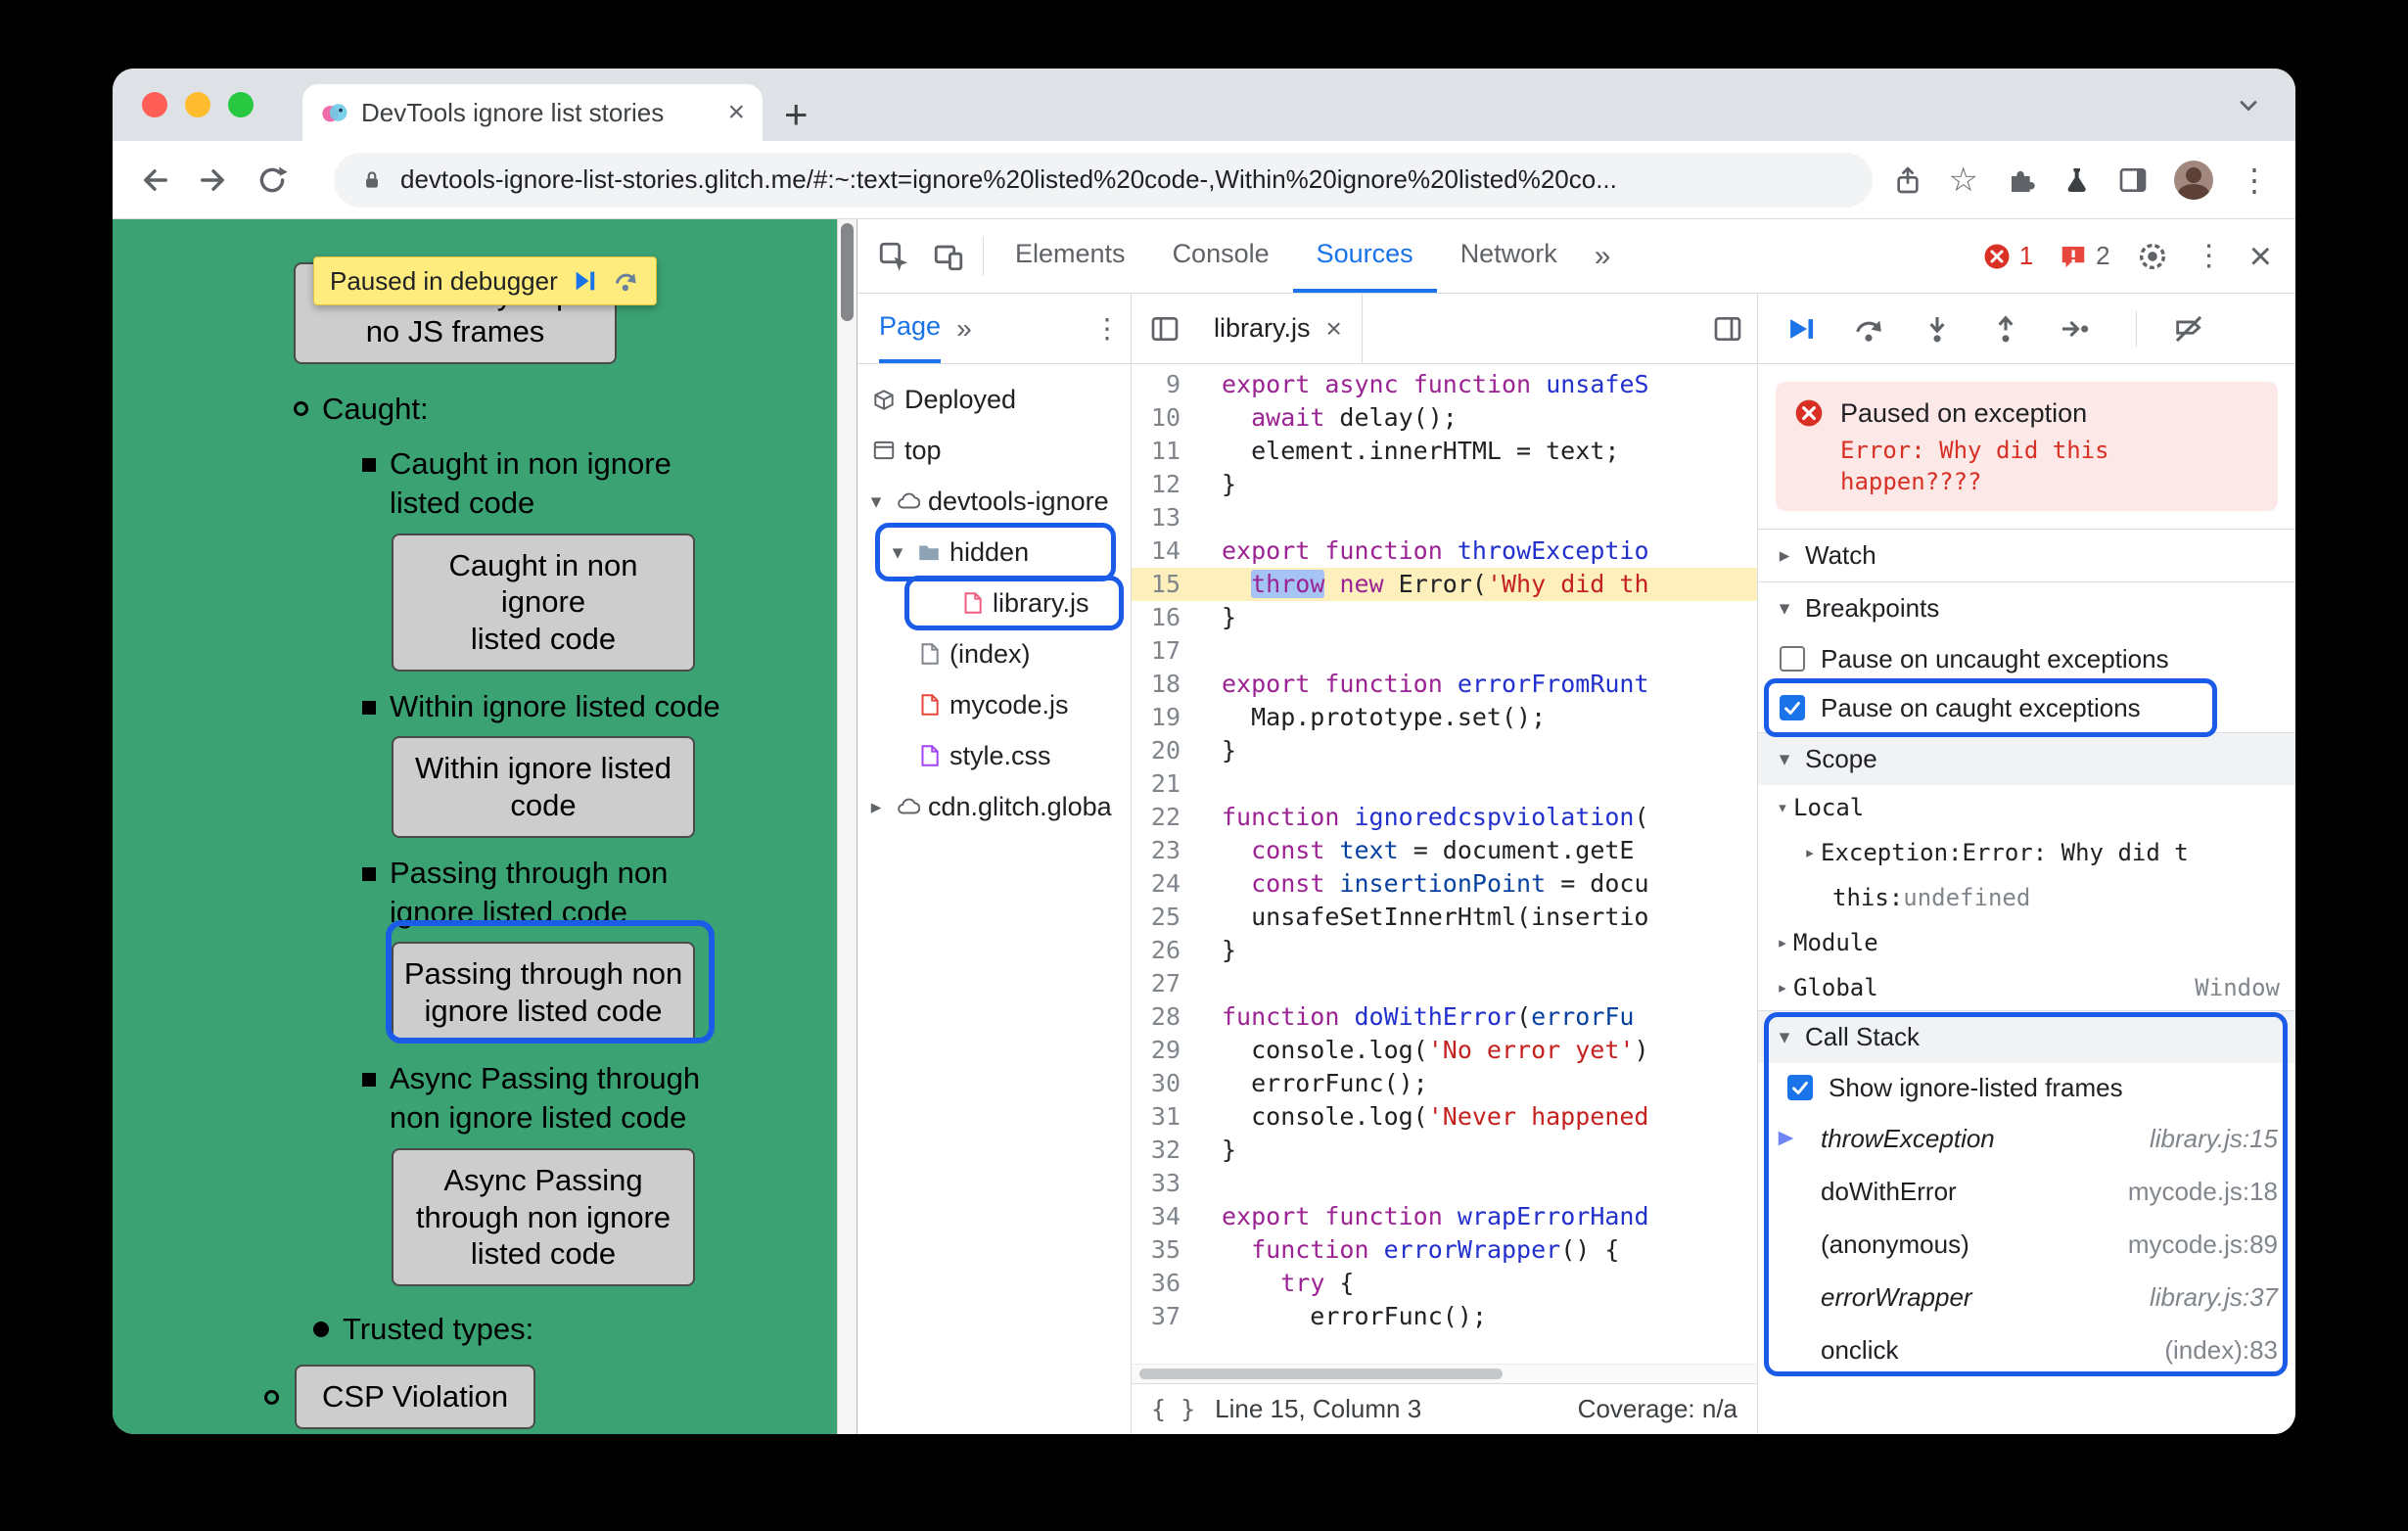  What do you see at coordinates (1444, 1250) in the screenshot?
I see `code-line: 35 function errorWrapper() {` at bounding box center [1444, 1250].